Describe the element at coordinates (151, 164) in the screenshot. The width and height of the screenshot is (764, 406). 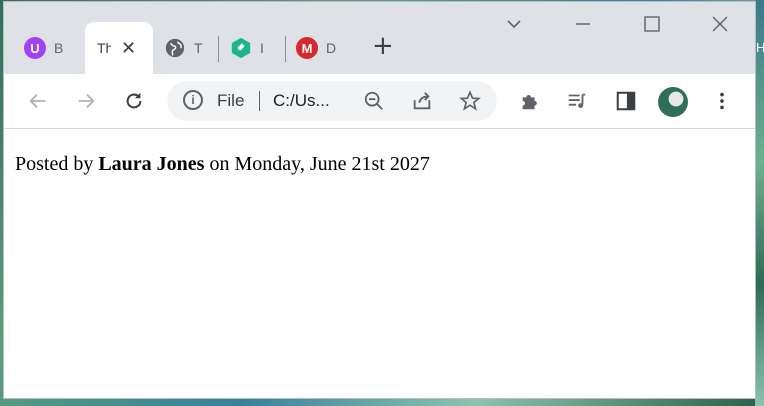
I see `author-name: Laura Jones` at that location.